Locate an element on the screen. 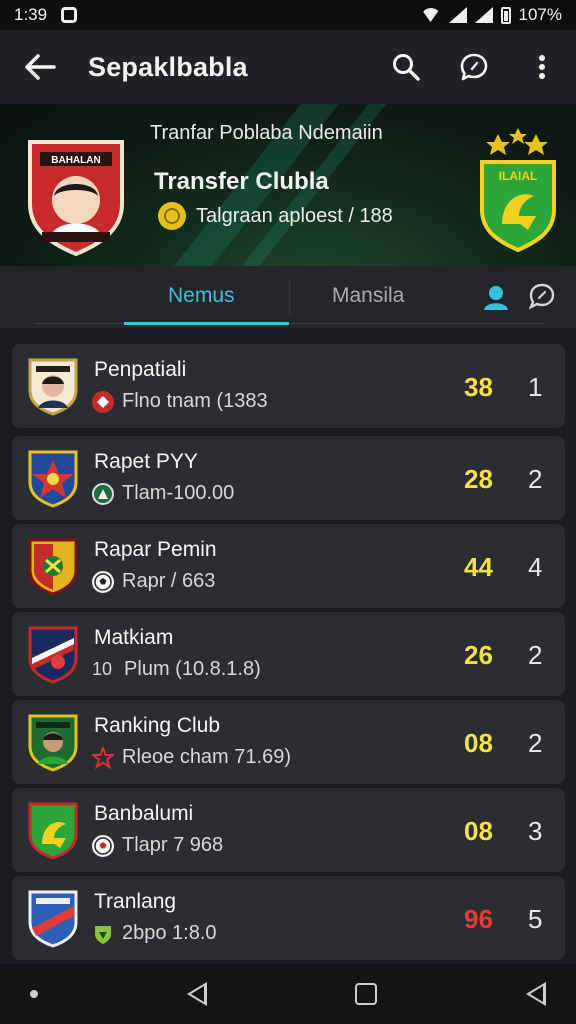 The height and width of the screenshot is (1024, 576). club-crest-blue-shield-icon is located at coordinates (53, 480).